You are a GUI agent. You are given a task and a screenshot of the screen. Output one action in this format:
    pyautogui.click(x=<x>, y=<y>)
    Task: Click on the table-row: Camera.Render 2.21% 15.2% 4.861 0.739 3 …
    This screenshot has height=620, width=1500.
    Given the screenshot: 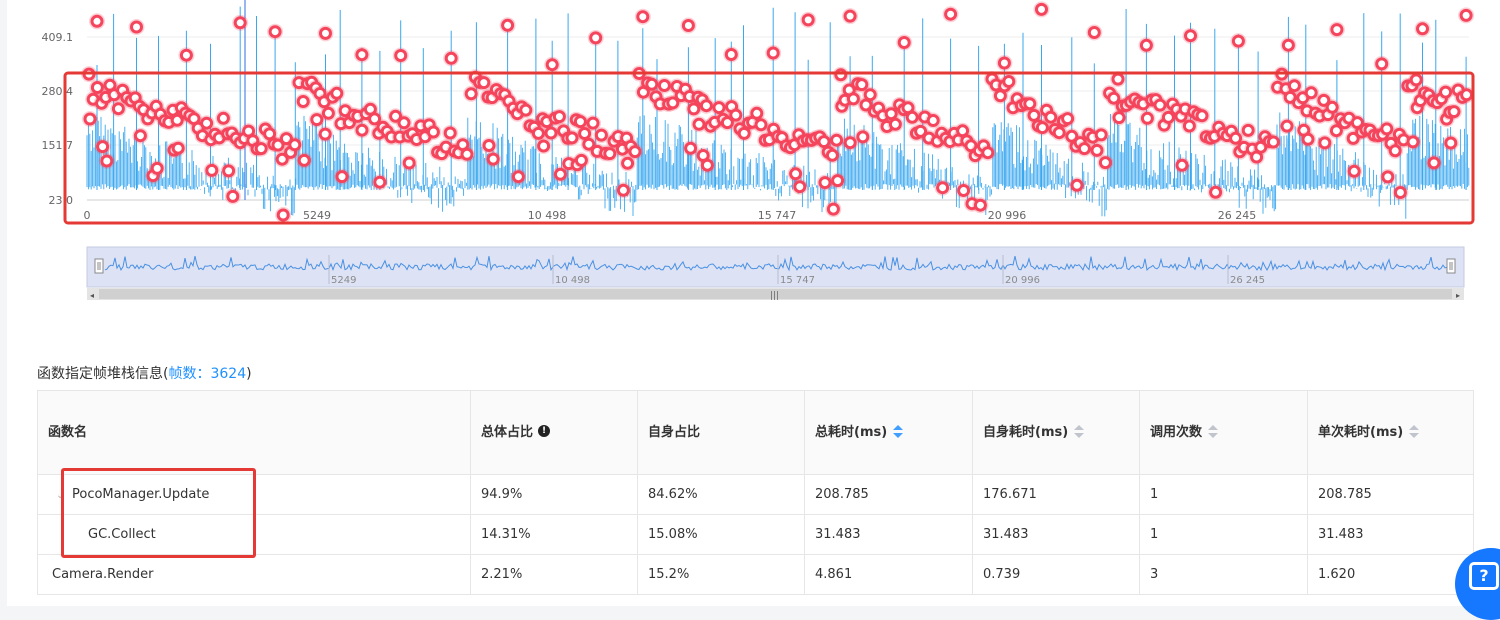 What is the action you would take?
    pyautogui.click(x=755, y=575)
    